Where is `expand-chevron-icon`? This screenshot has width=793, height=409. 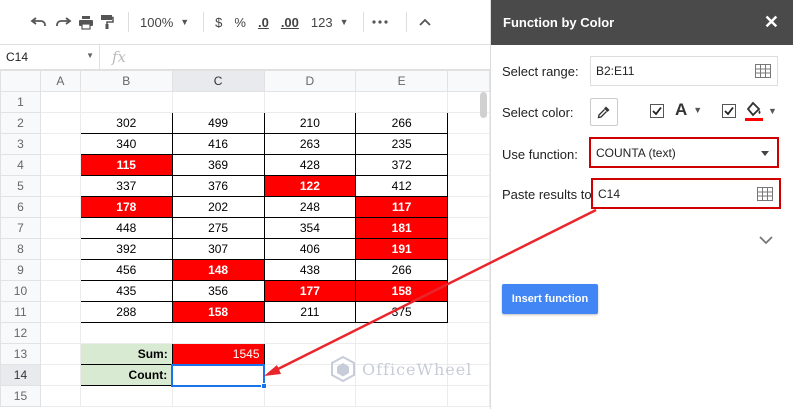
expand-chevron-icon is located at coordinates (766, 241).